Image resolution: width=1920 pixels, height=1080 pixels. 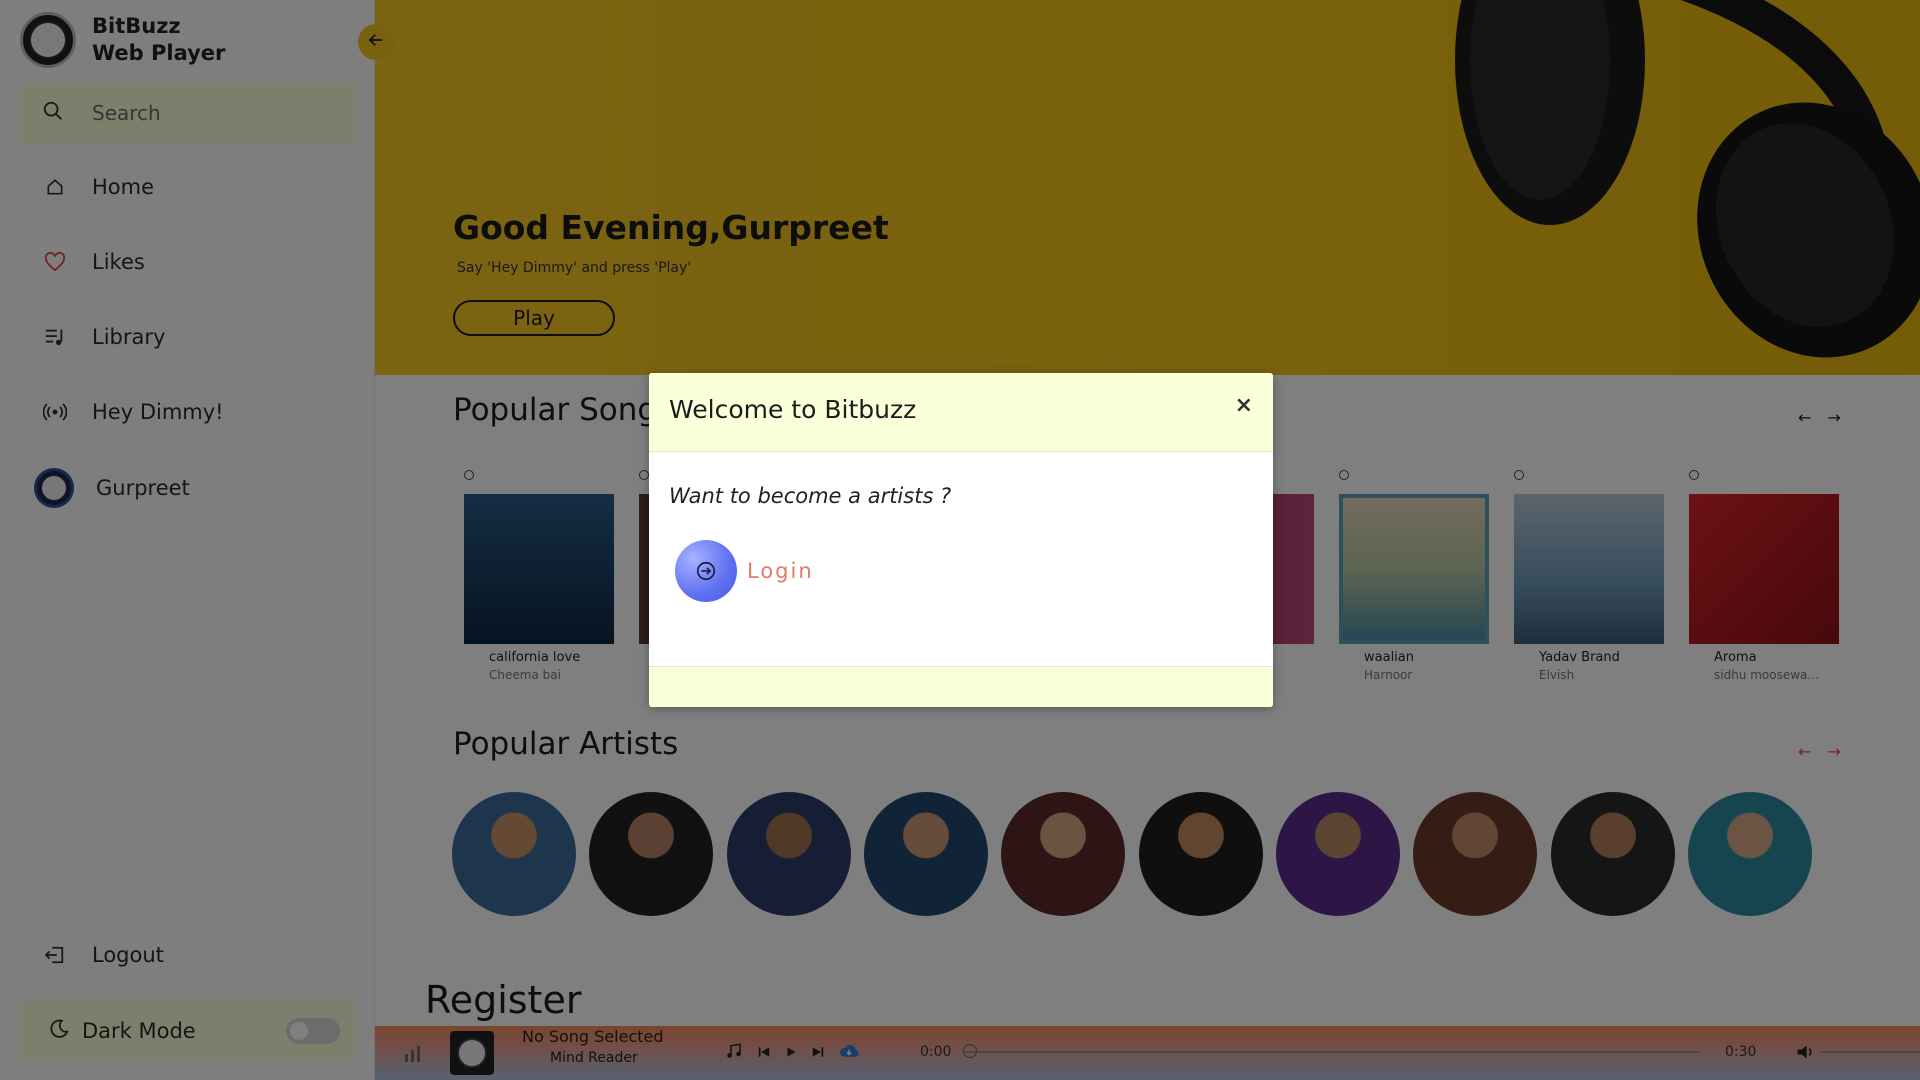 What do you see at coordinates (706, 571) in the screenshot?
I see `login-arrow-icon` at bounding box center [706, 571].